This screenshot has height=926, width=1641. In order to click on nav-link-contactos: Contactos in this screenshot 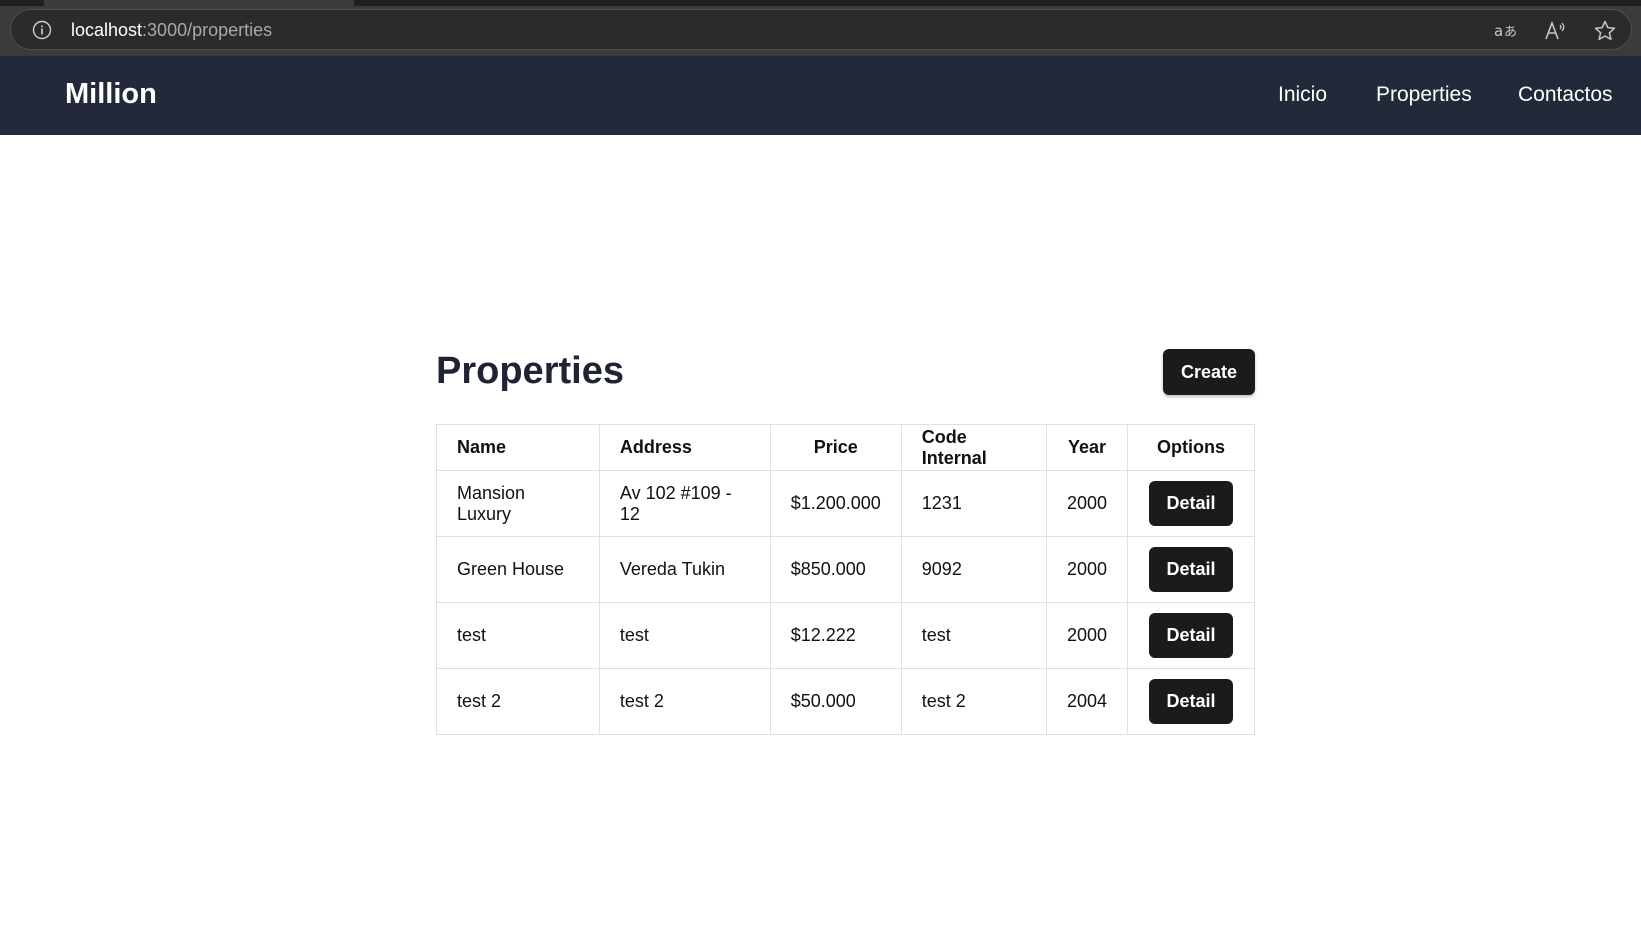, I will do `click(1565, 95)`.